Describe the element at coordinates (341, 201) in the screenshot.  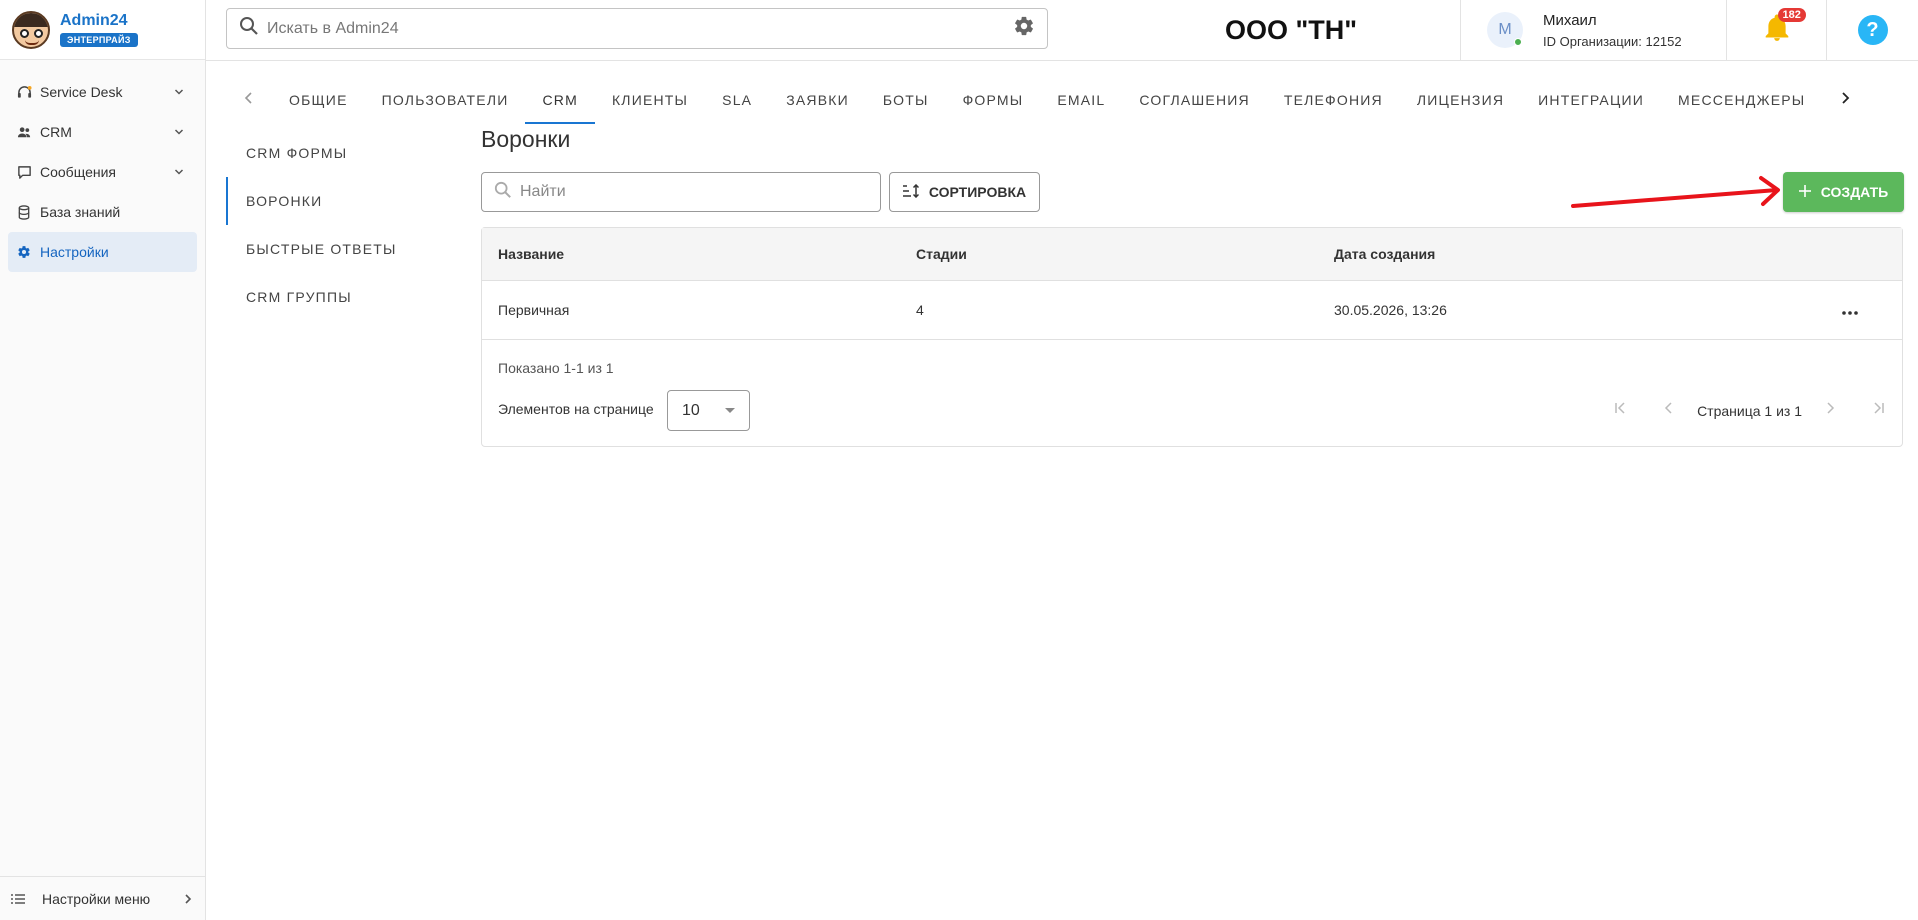
I see `submenu-item-1: ВОРОНКИ` at that location.